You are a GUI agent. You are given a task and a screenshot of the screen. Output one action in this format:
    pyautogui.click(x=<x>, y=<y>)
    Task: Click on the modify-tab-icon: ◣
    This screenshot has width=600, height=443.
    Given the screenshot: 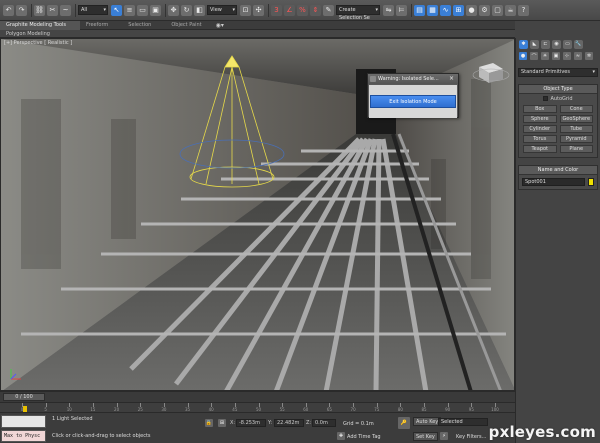 What is the action you would take?
    pyautogui.click(x=534, y=44)
    